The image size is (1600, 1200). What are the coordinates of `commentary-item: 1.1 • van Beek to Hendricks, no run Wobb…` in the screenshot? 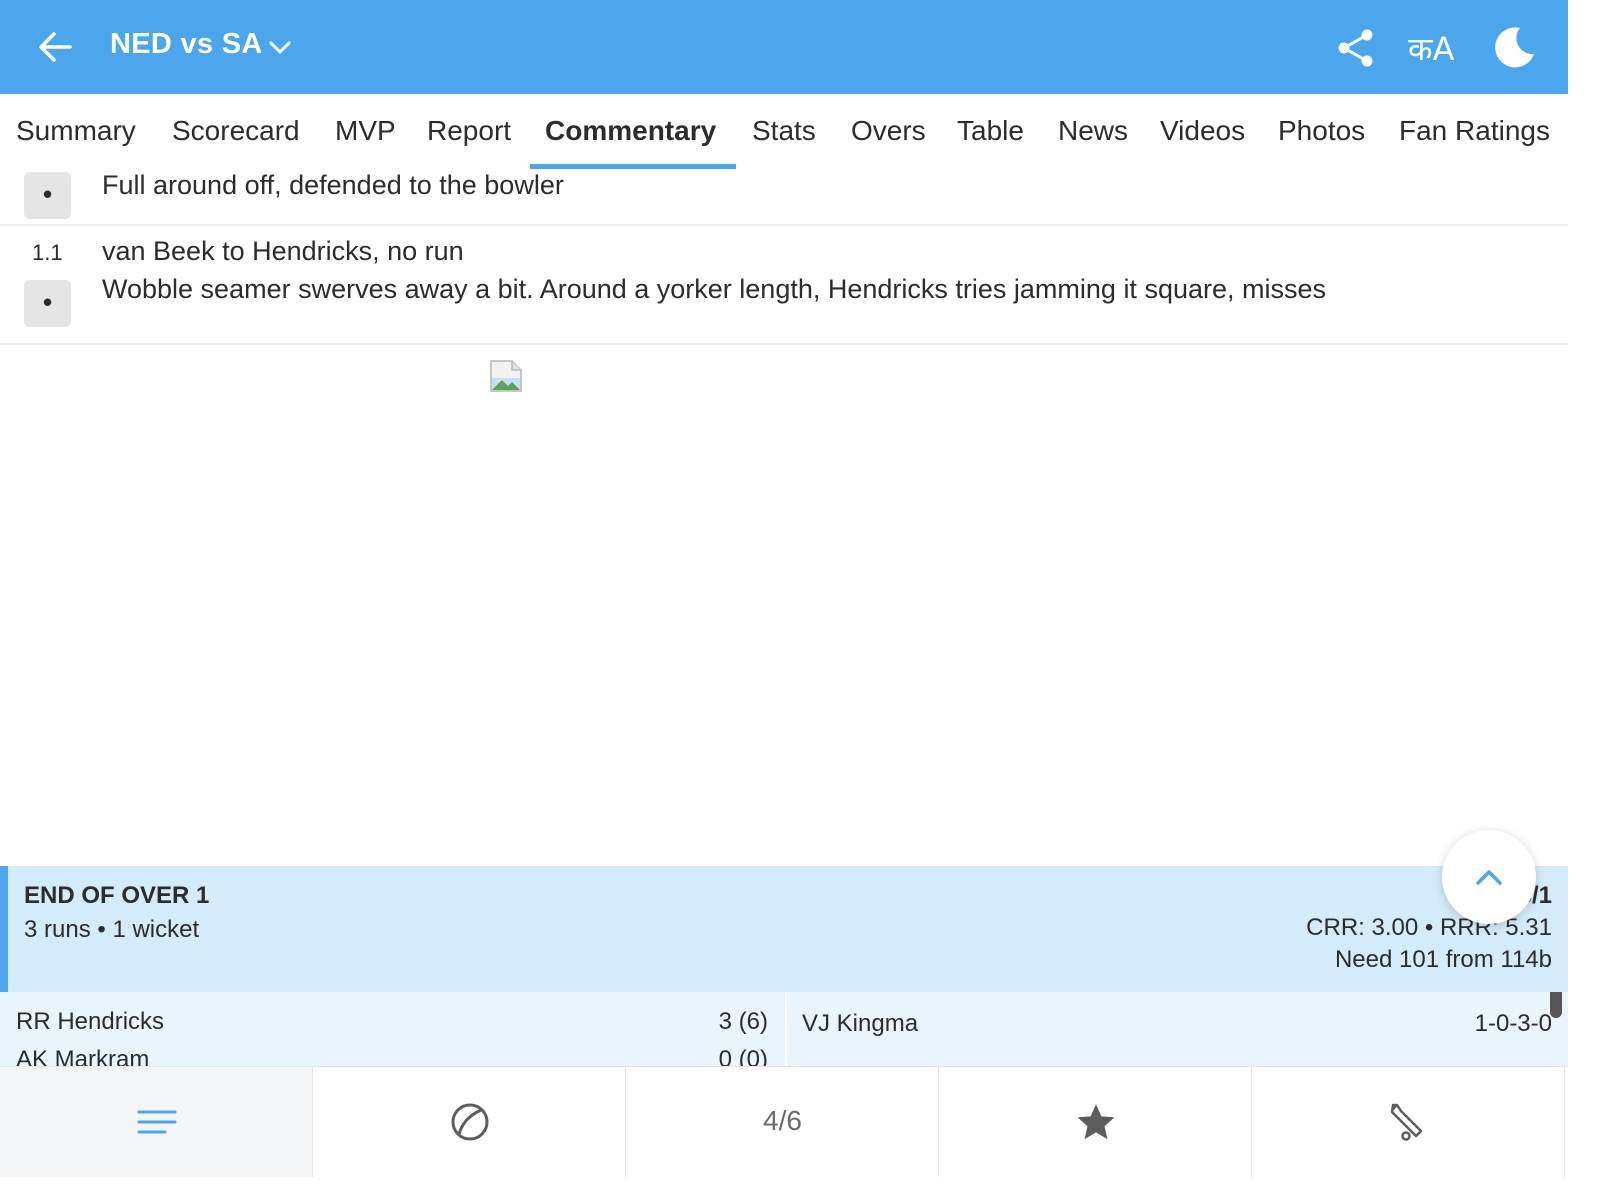 It's located at (784, 285).